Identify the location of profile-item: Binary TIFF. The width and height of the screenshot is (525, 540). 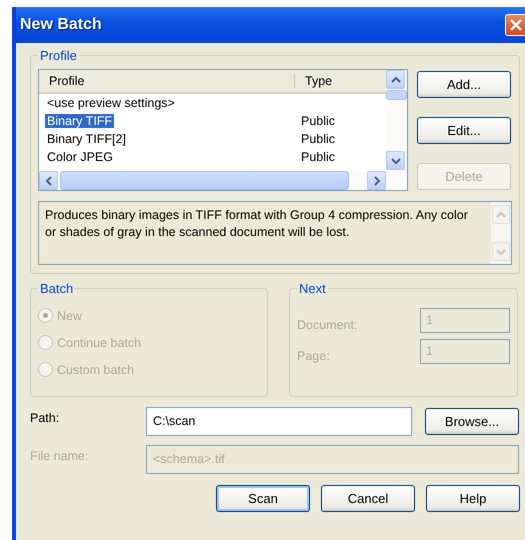
(79, 121).